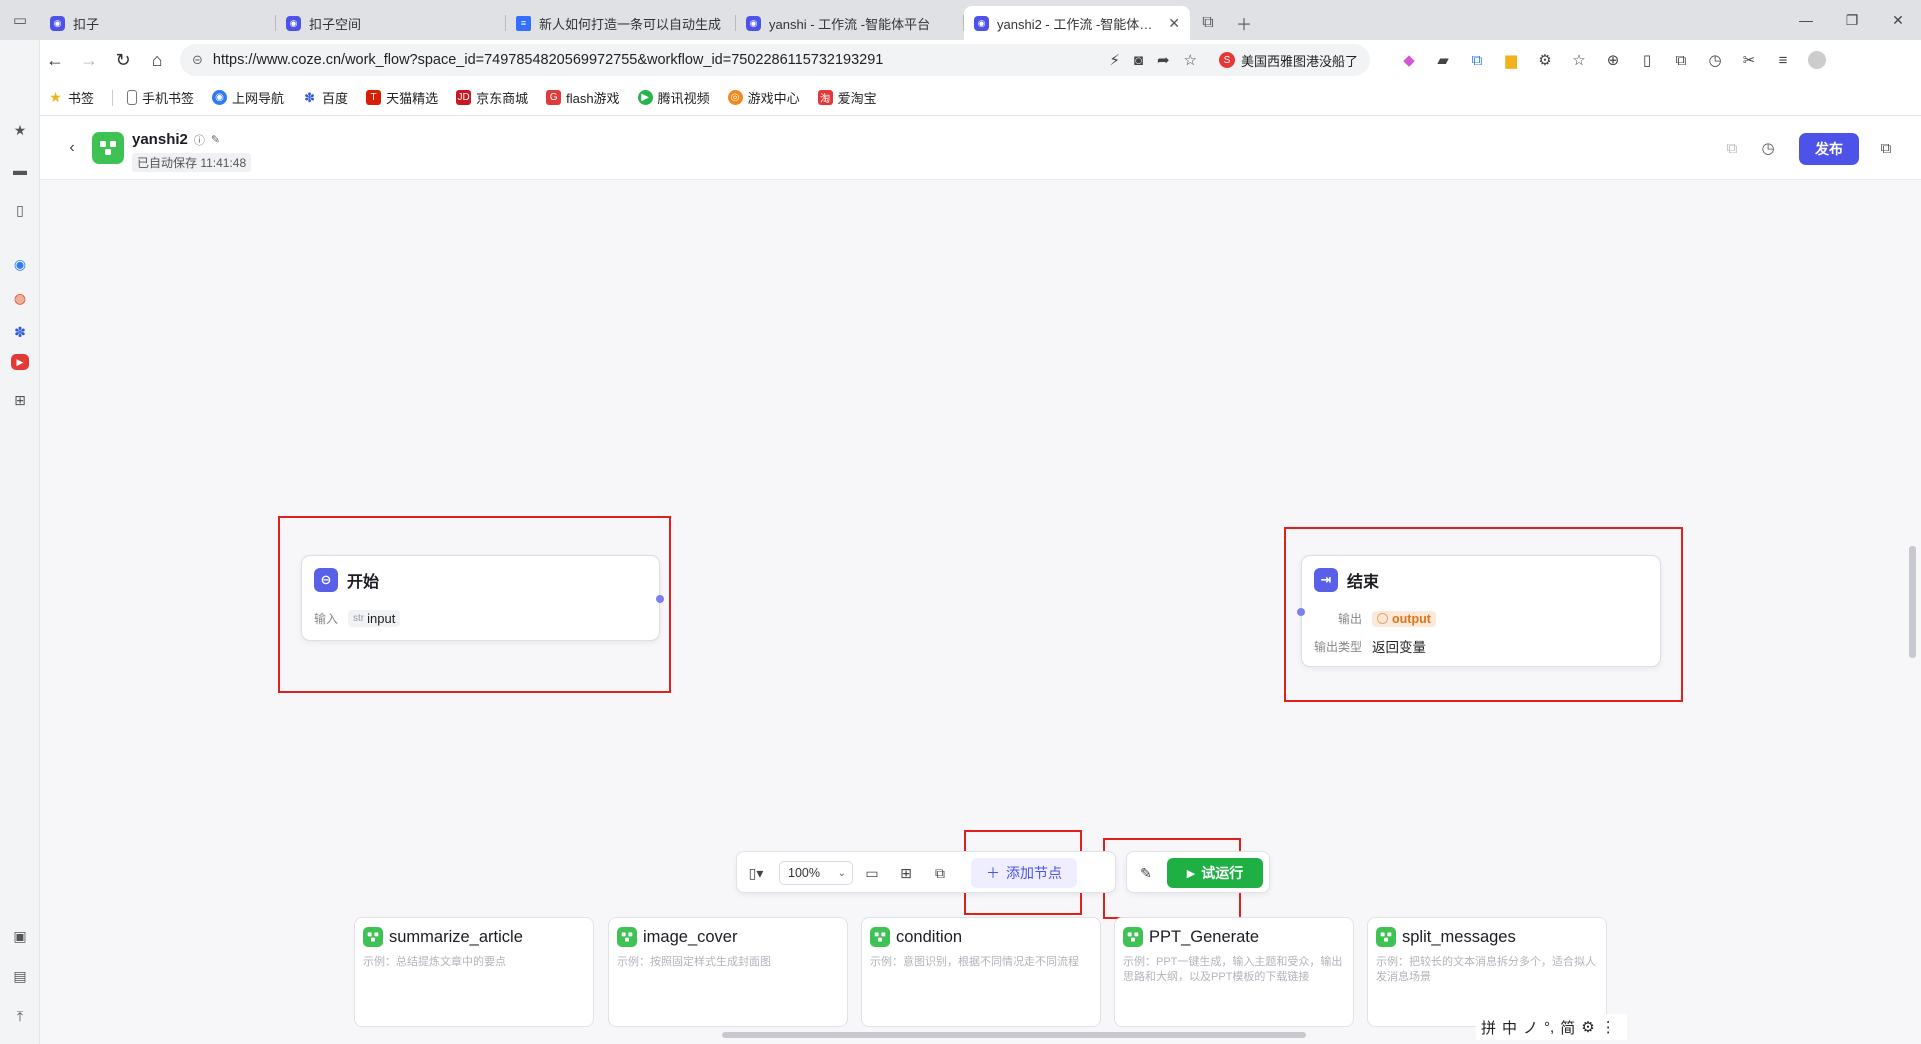  I want to click on test-run-button: ▶ 试运行, so click(1215, 873).